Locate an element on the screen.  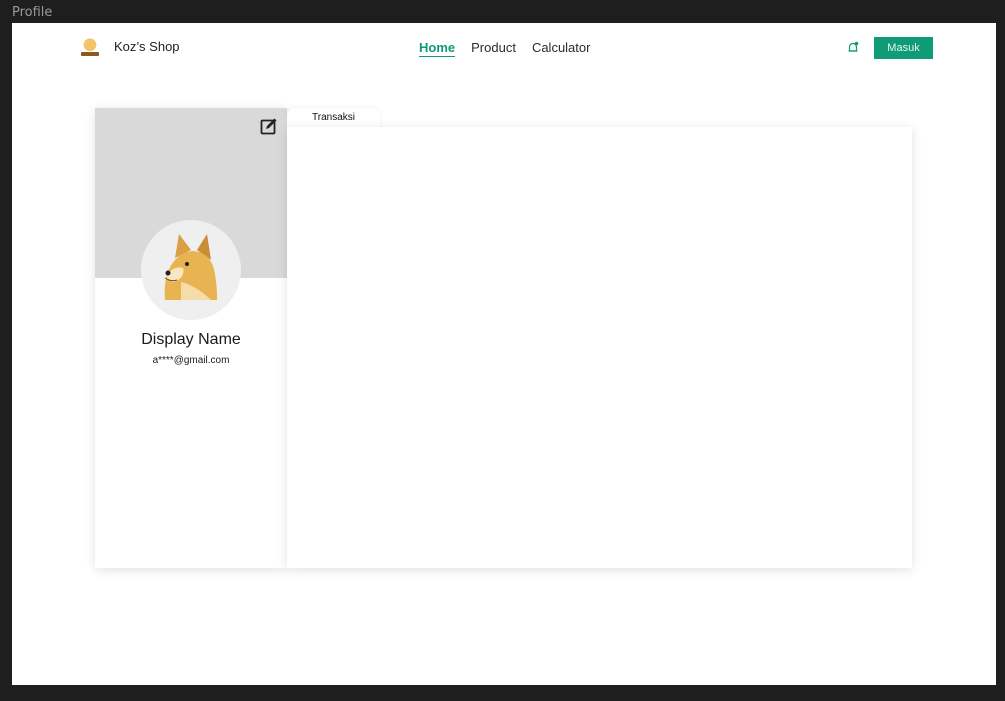
brand-name: Koz’s Shop is located at coordinates (147, 46).